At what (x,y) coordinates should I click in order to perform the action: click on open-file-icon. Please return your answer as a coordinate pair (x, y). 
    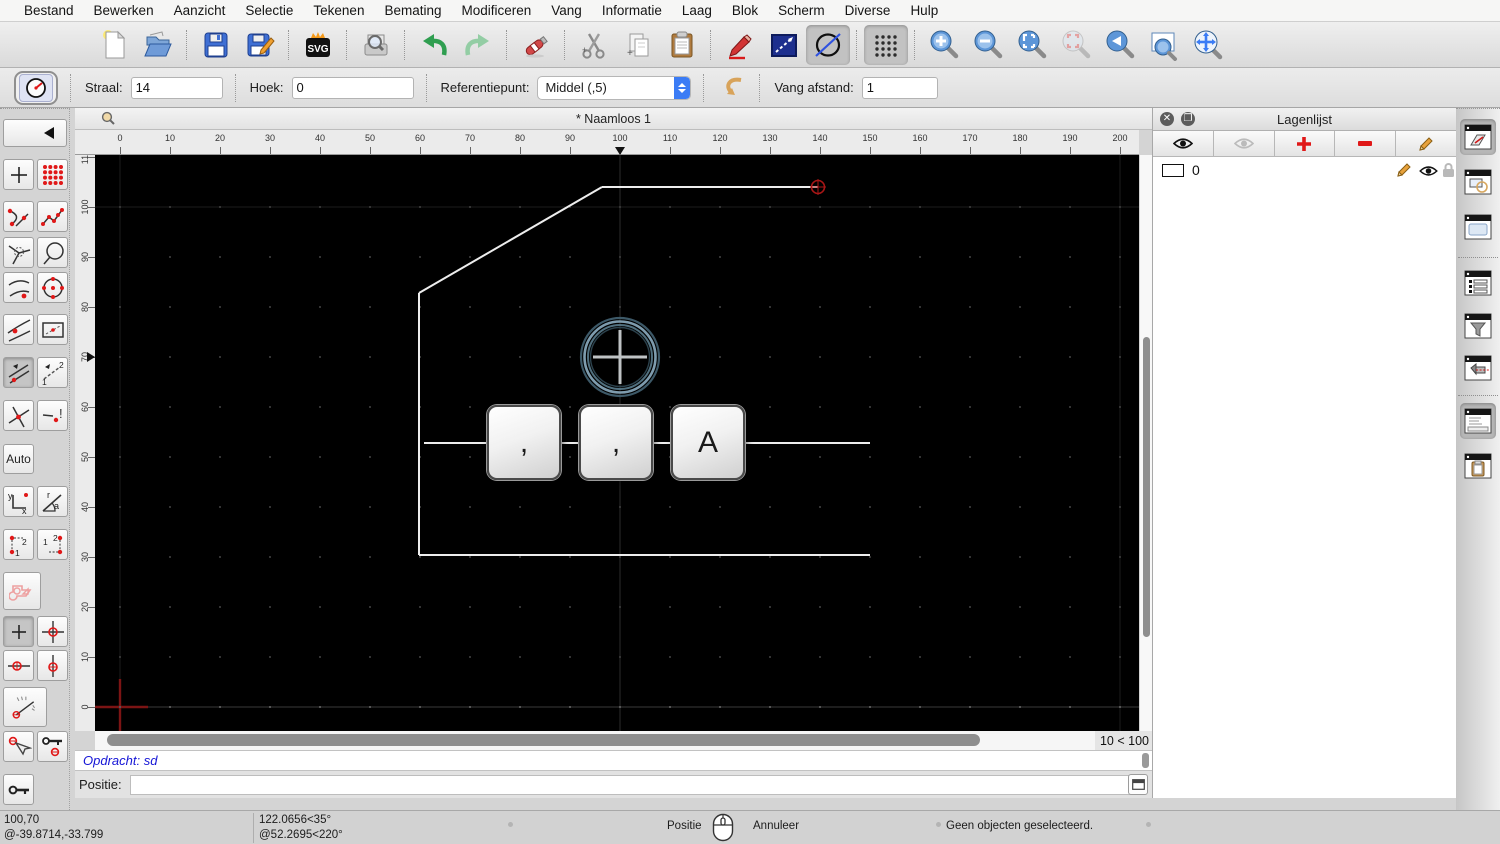
    Looking at the image, I should click on (158, 45).